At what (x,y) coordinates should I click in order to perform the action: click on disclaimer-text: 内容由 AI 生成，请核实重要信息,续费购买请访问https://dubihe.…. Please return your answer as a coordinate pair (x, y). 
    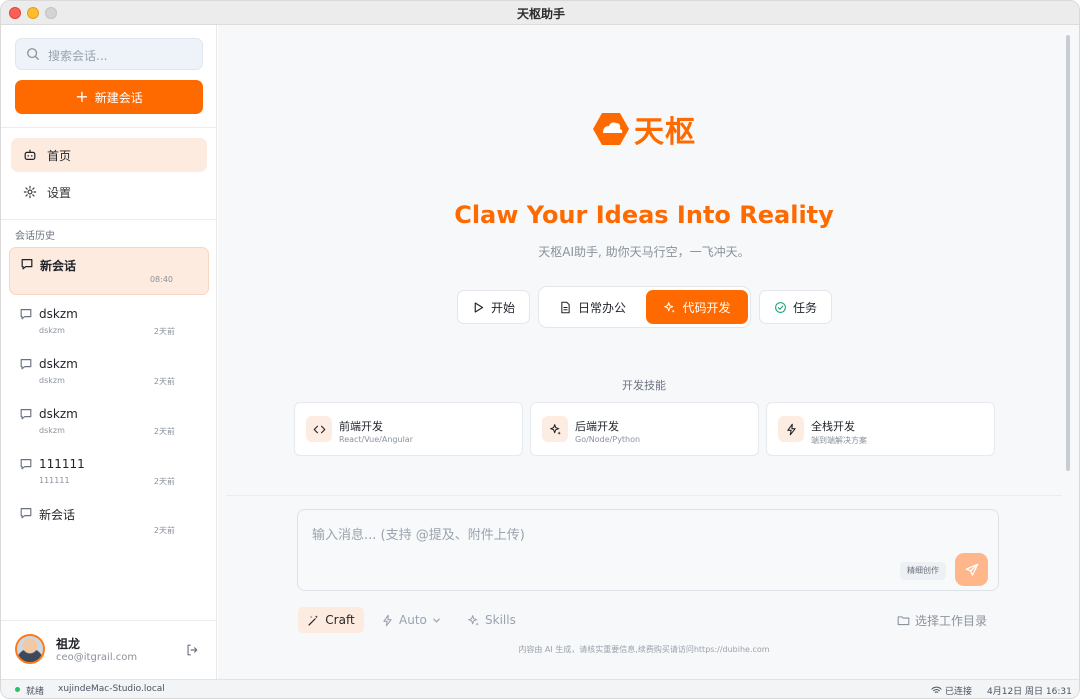
    Looking at the image, I should click on (644, 649).